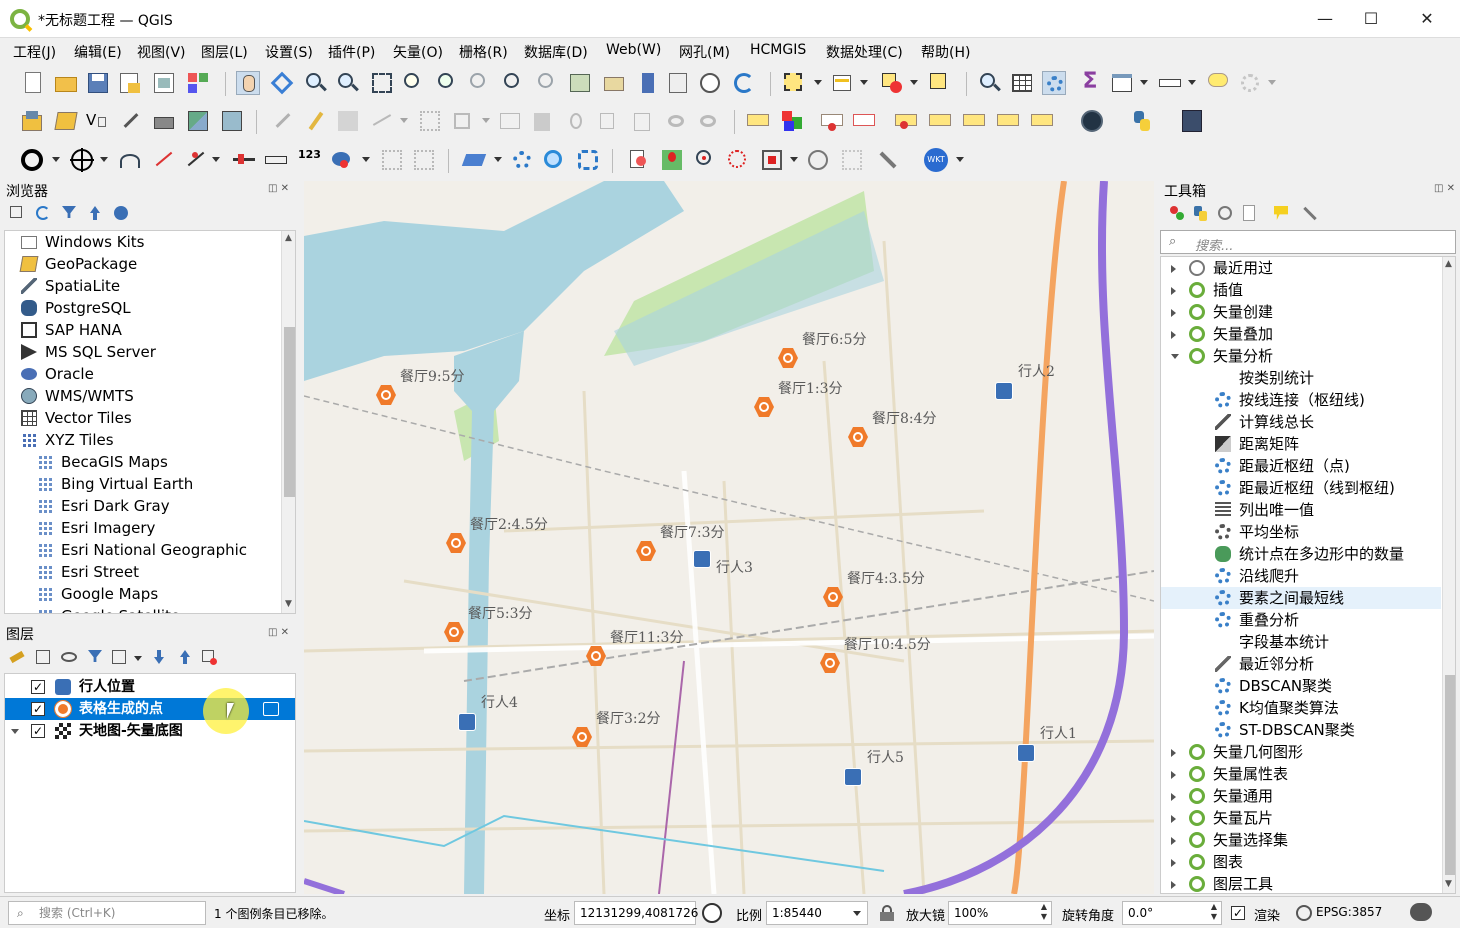 The image size is (1460, 928). I want to click on menu-settings: 设置(S), so click(289, 52).